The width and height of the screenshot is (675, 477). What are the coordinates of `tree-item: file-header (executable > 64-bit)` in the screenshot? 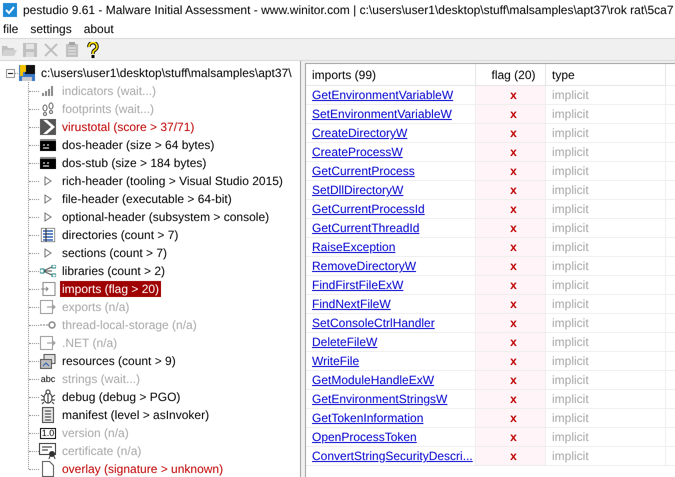 It's located at (147, 199).